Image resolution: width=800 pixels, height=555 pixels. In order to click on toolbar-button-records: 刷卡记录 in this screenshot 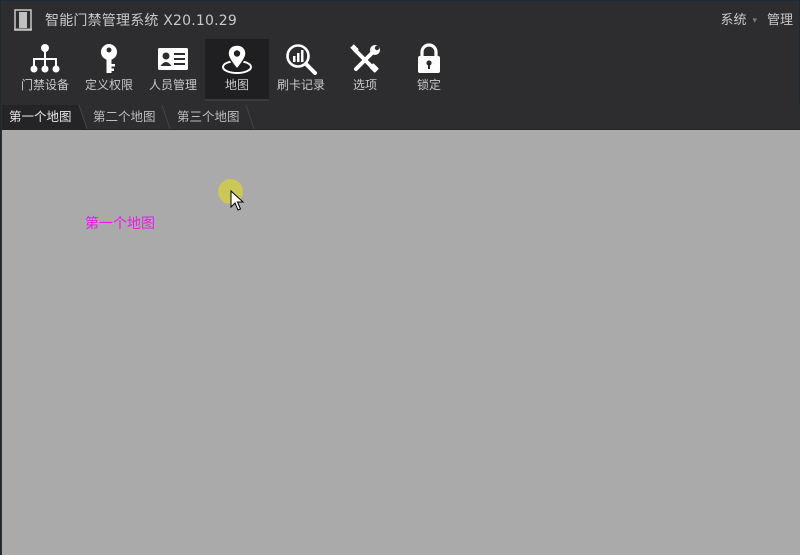, I will do `click(301, 70)`.